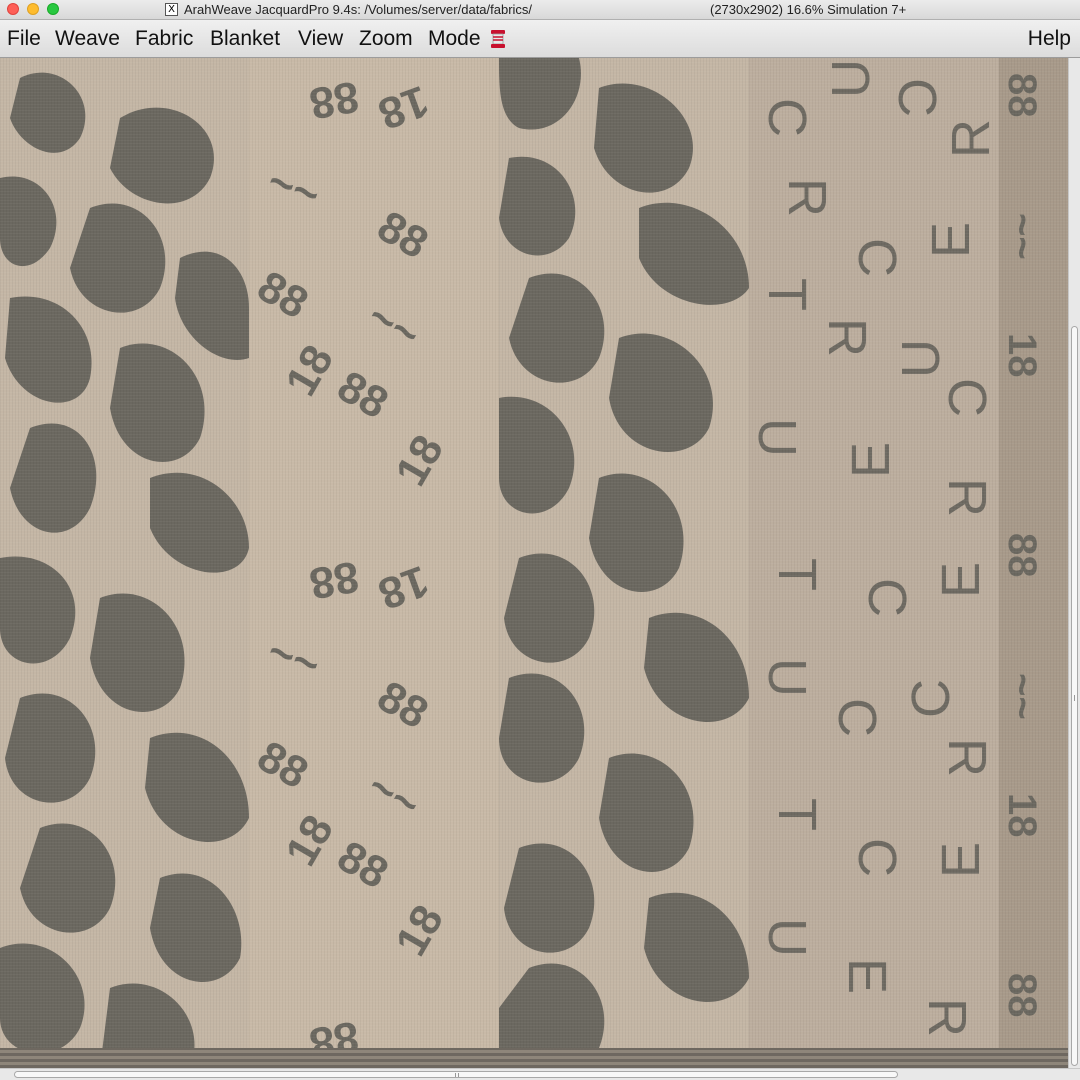 The width and height of the screenshot is (1080, 1080). What do you see at coordinates (87, 39) in the screenshot?
I see `menu-weave: Weave` at bounding box center [87, 39].